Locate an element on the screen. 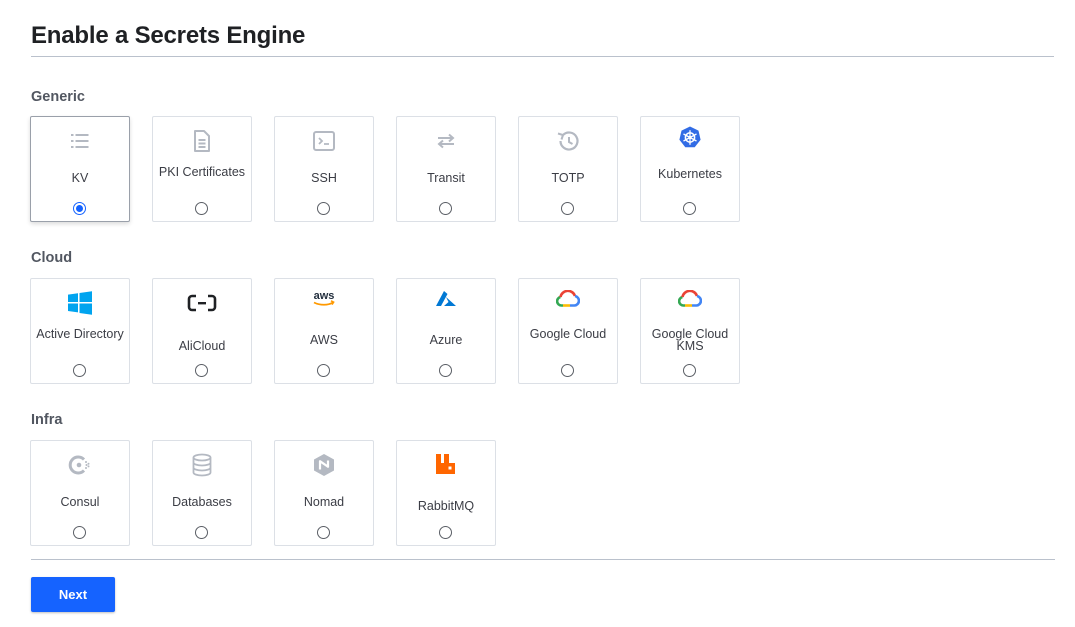 This screenshot has width=1075, height=627. radio-transit is located at coordinates (445, 208).